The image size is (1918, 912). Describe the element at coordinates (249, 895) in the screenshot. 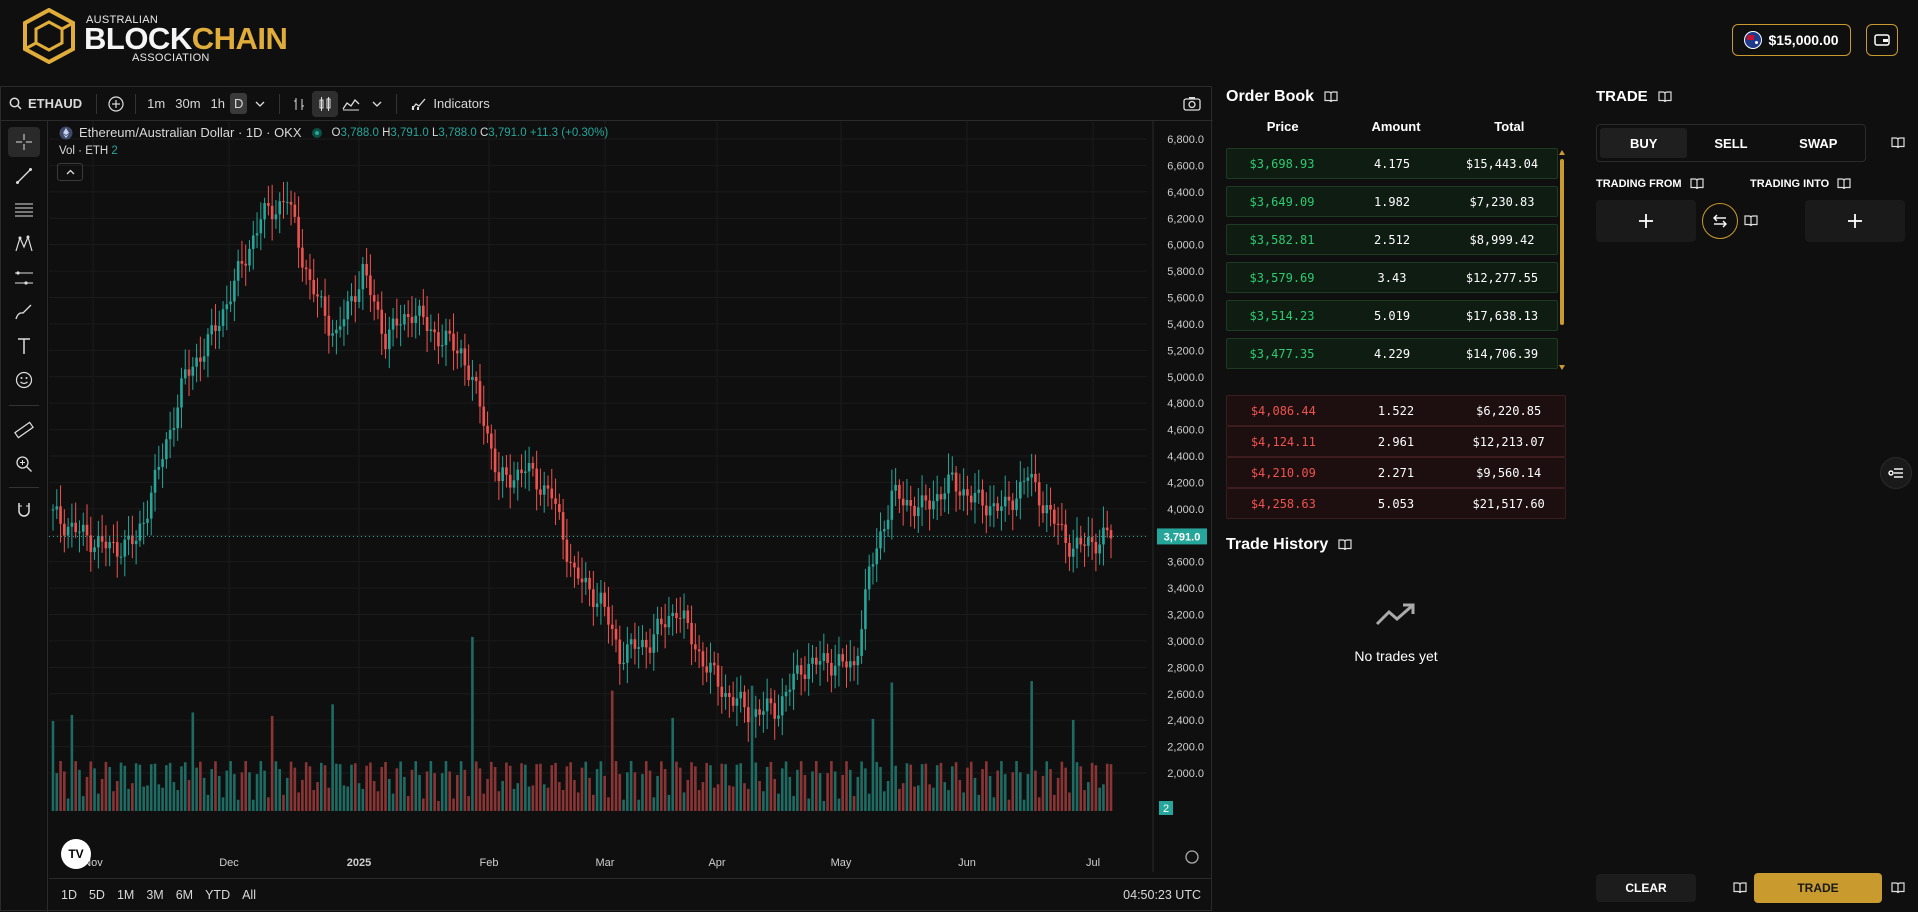

I see `range-all: All` at that location.